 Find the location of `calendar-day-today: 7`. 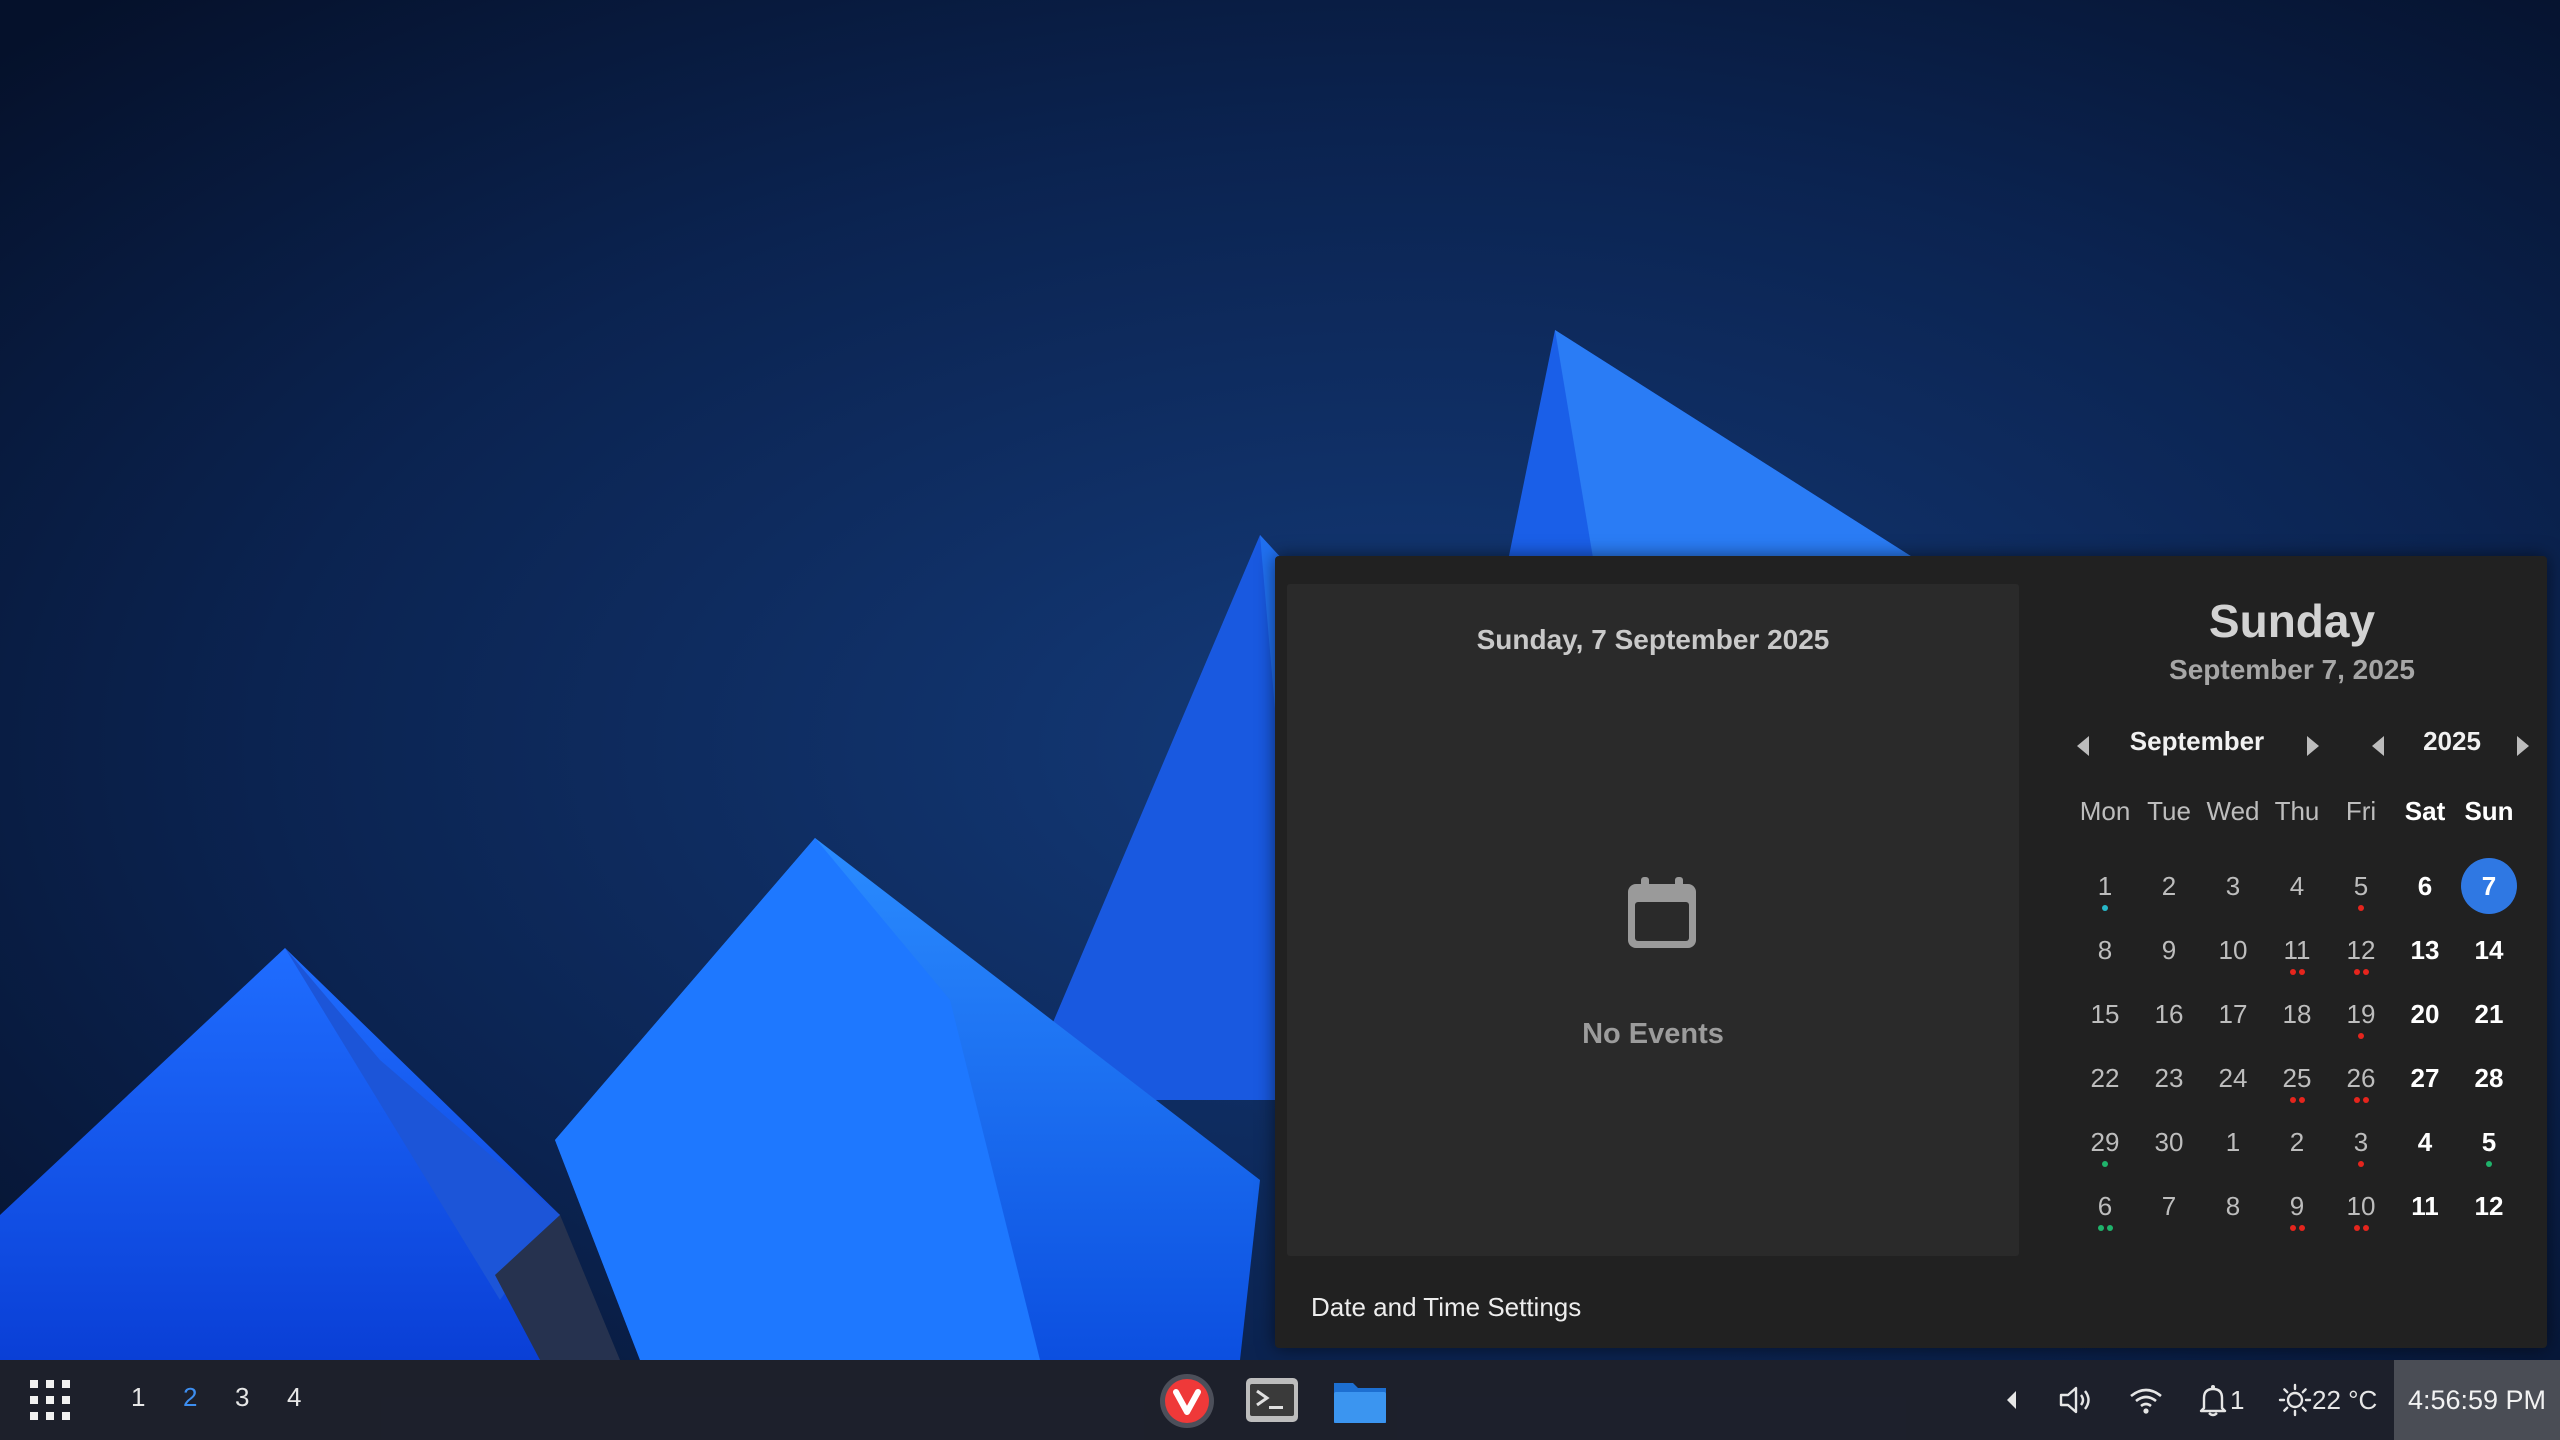

calendar-day-today: 7 is located at coordinates (2489, 886).